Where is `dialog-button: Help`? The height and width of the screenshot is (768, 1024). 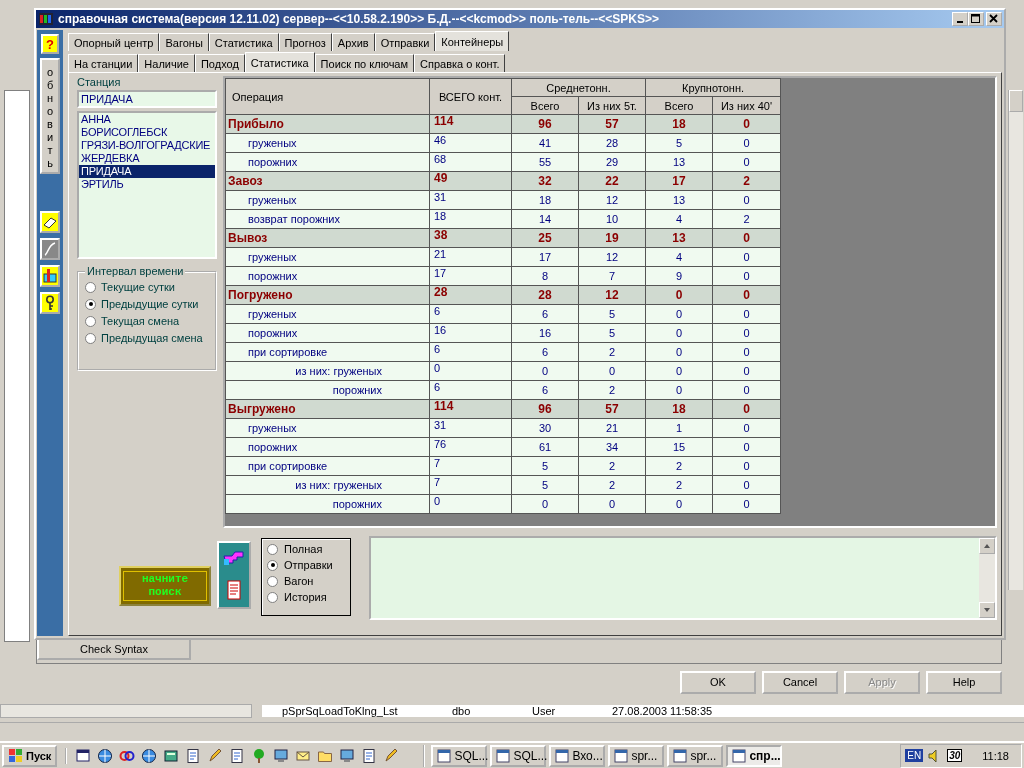 dialog-button: Help is located at coordinates (964, 682).